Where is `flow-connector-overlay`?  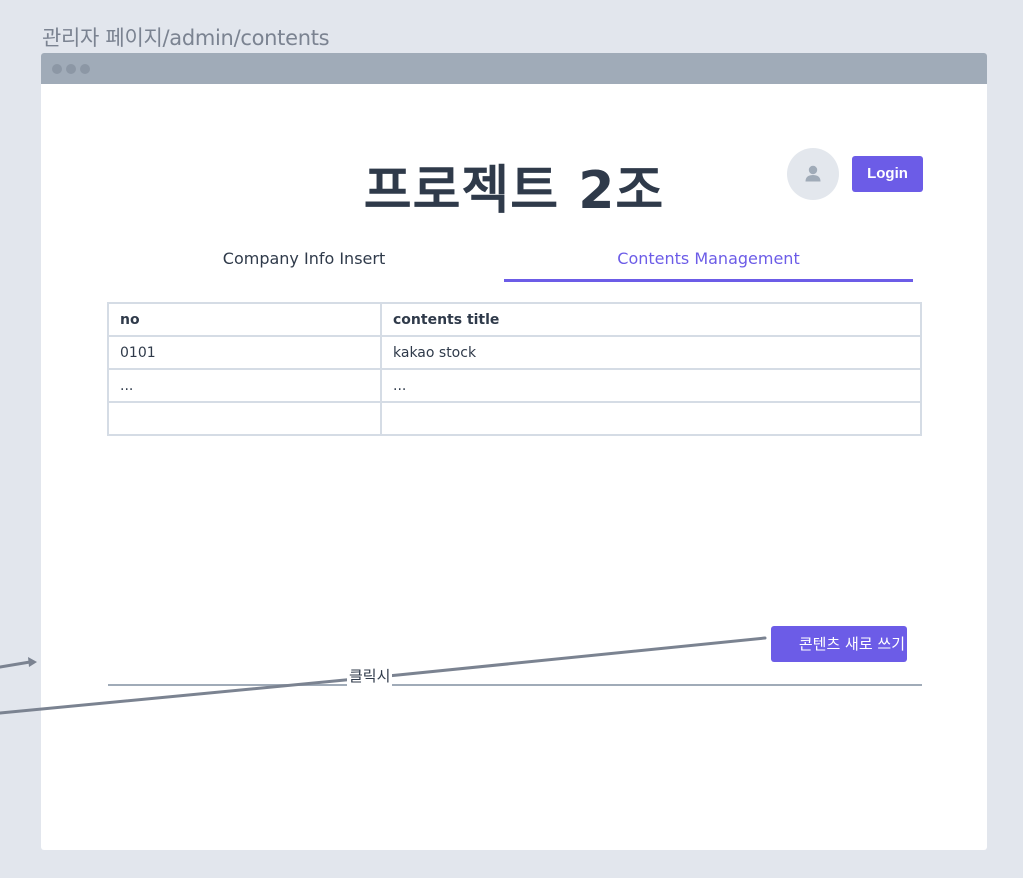 flow-connector-overlay is located at coordinates (383, 675).